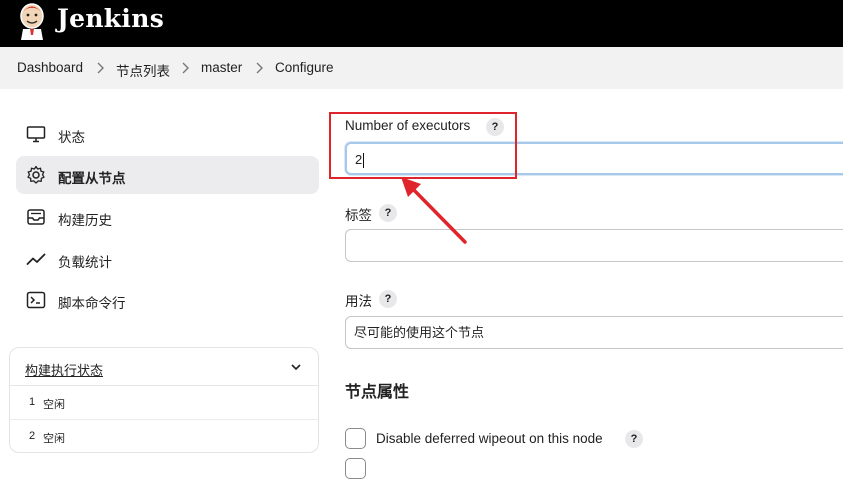 This screenshot has width=843, height=479. I want to click on sidebar-item-label: 配置从节点, so click(92, 178).